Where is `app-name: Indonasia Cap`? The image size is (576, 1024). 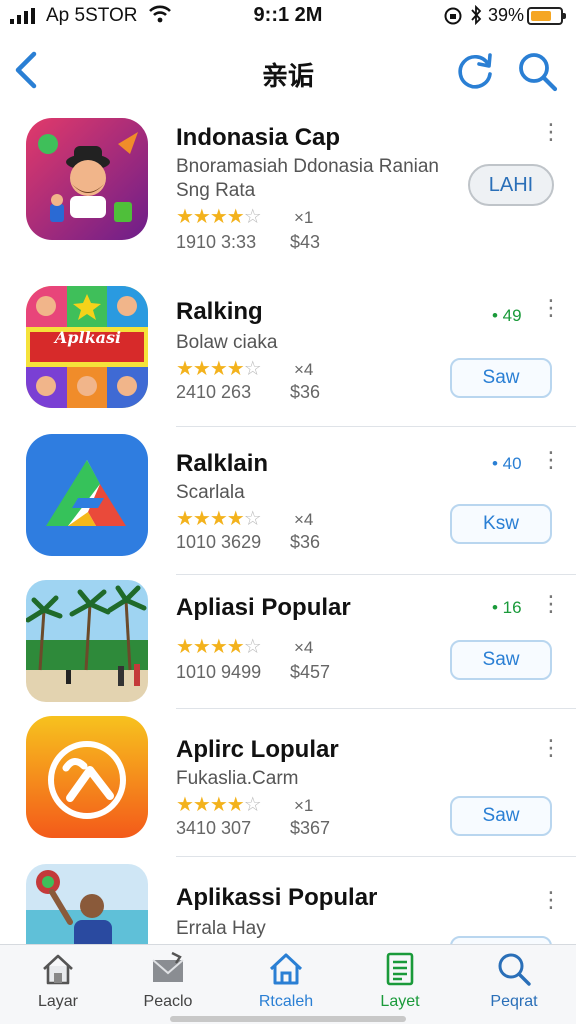
app-name: Indonasia Cap is located at coordinates (258, 138).